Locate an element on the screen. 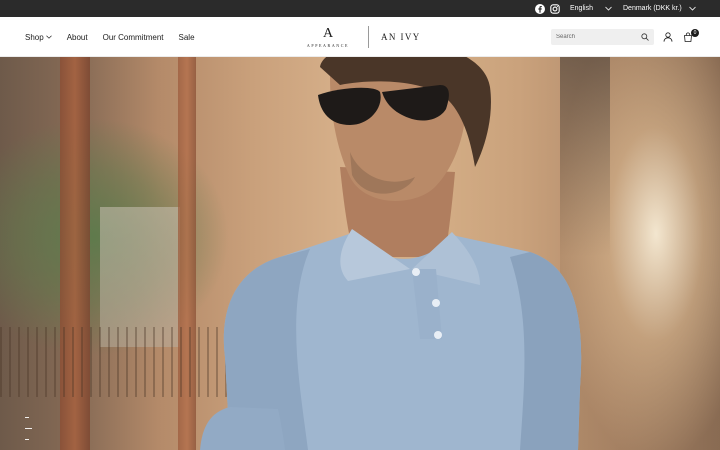 This screenshot has height=450, width=720. language-label: English is located at coordinates (581, 8).